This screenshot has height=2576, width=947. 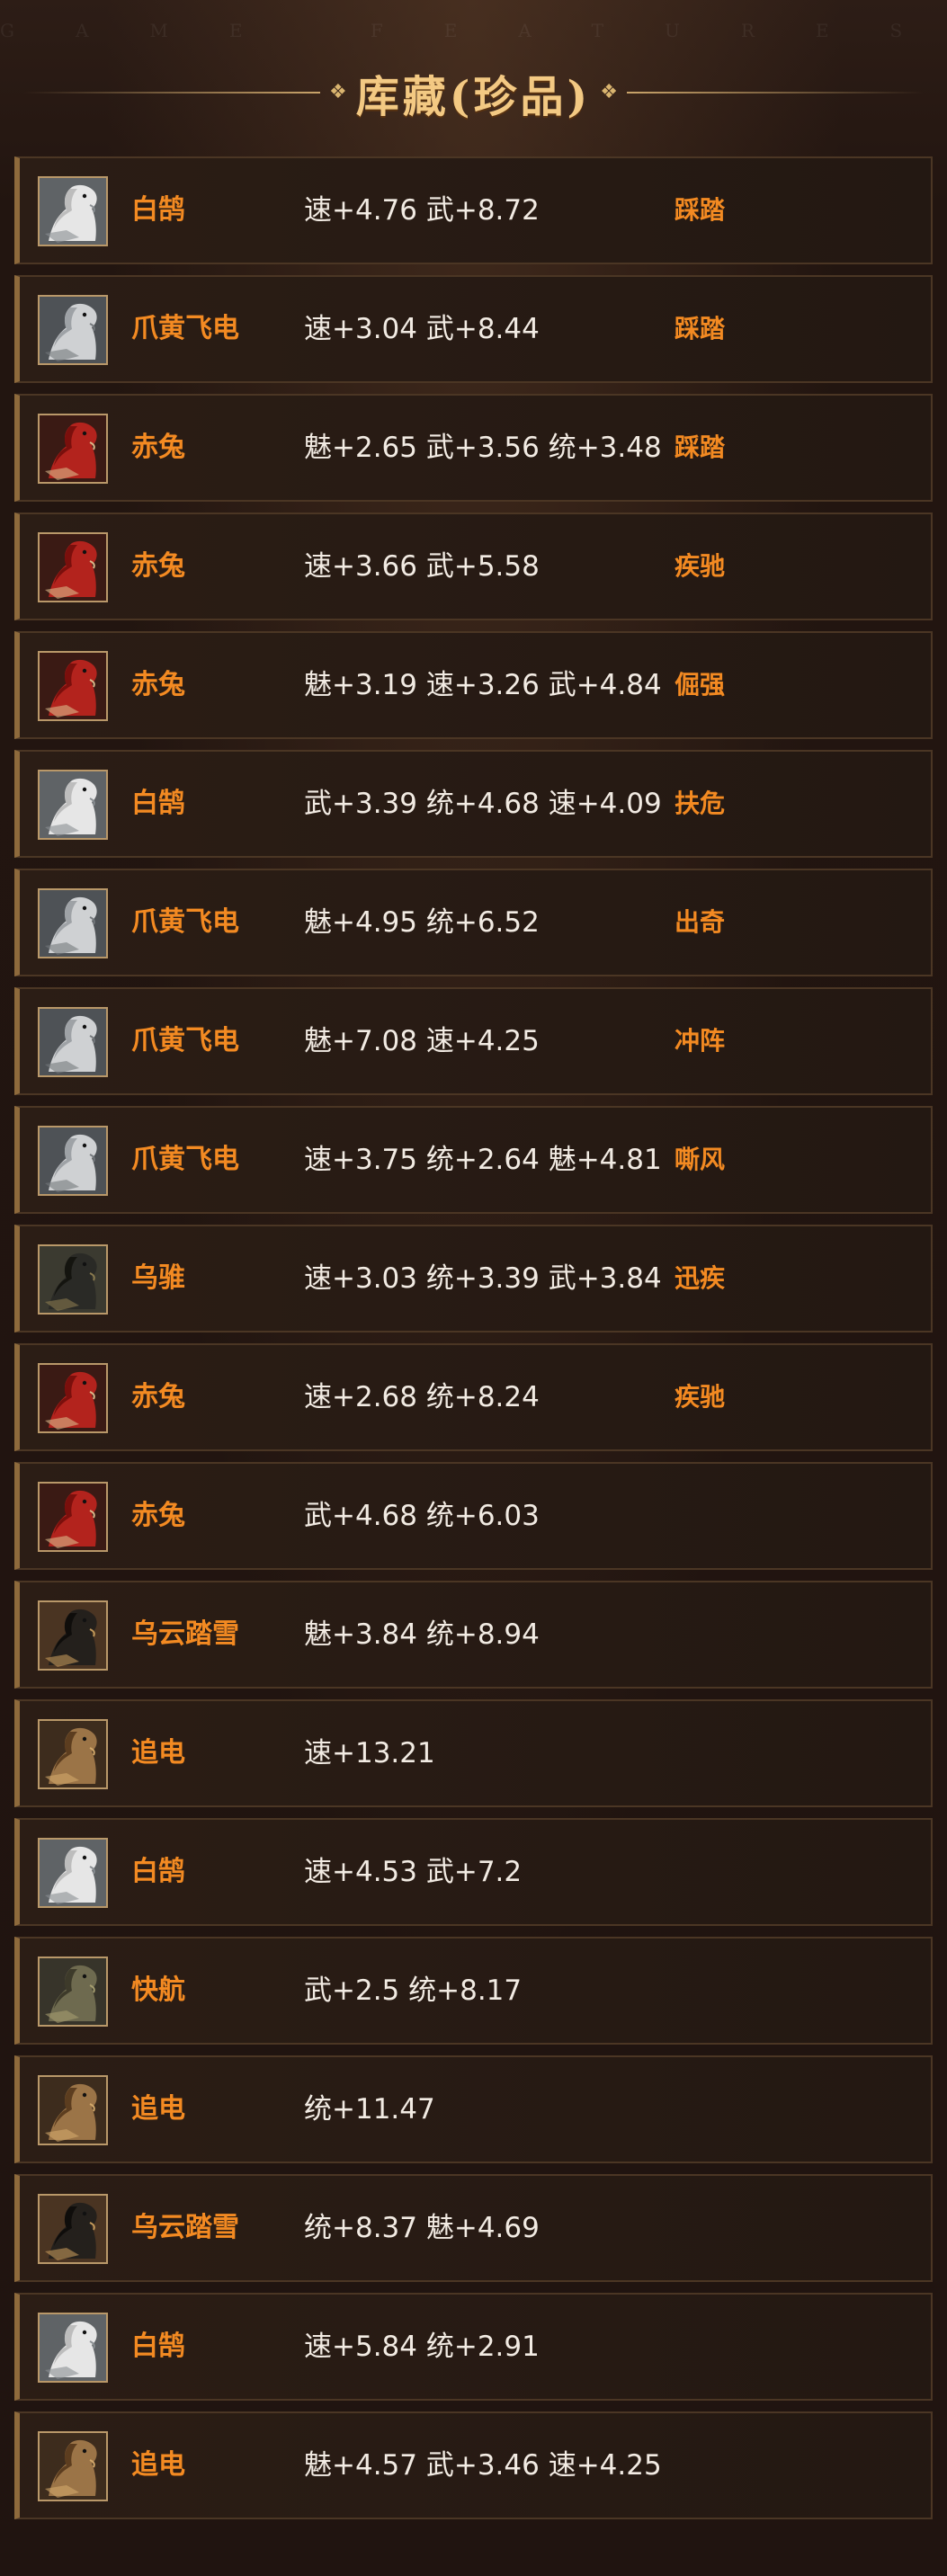 I want to click on title-divider-right, so click(x=775, y=93).